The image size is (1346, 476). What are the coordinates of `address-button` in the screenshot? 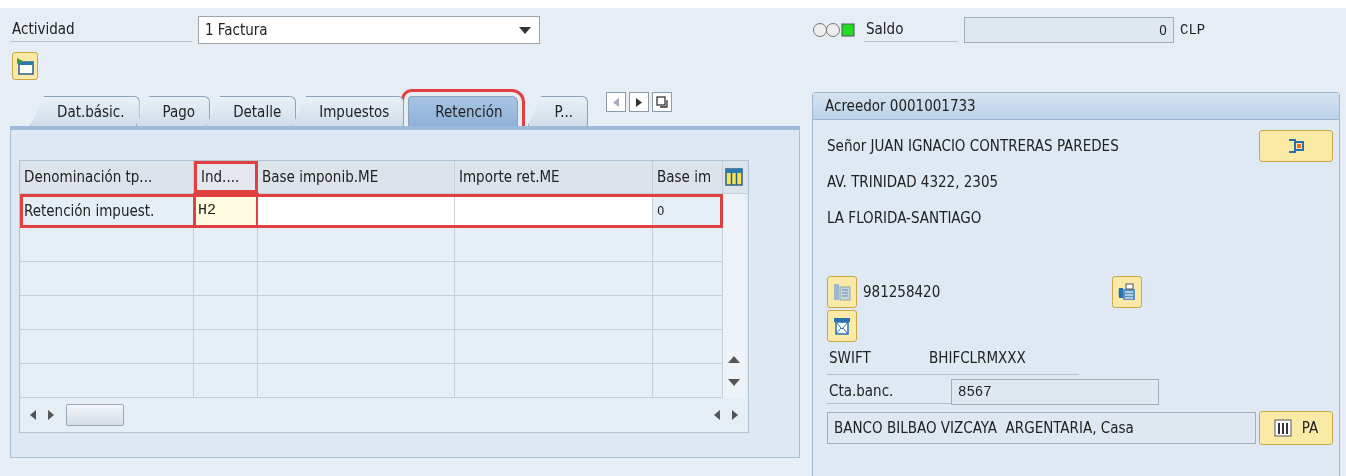 It's located at (1296, 146).